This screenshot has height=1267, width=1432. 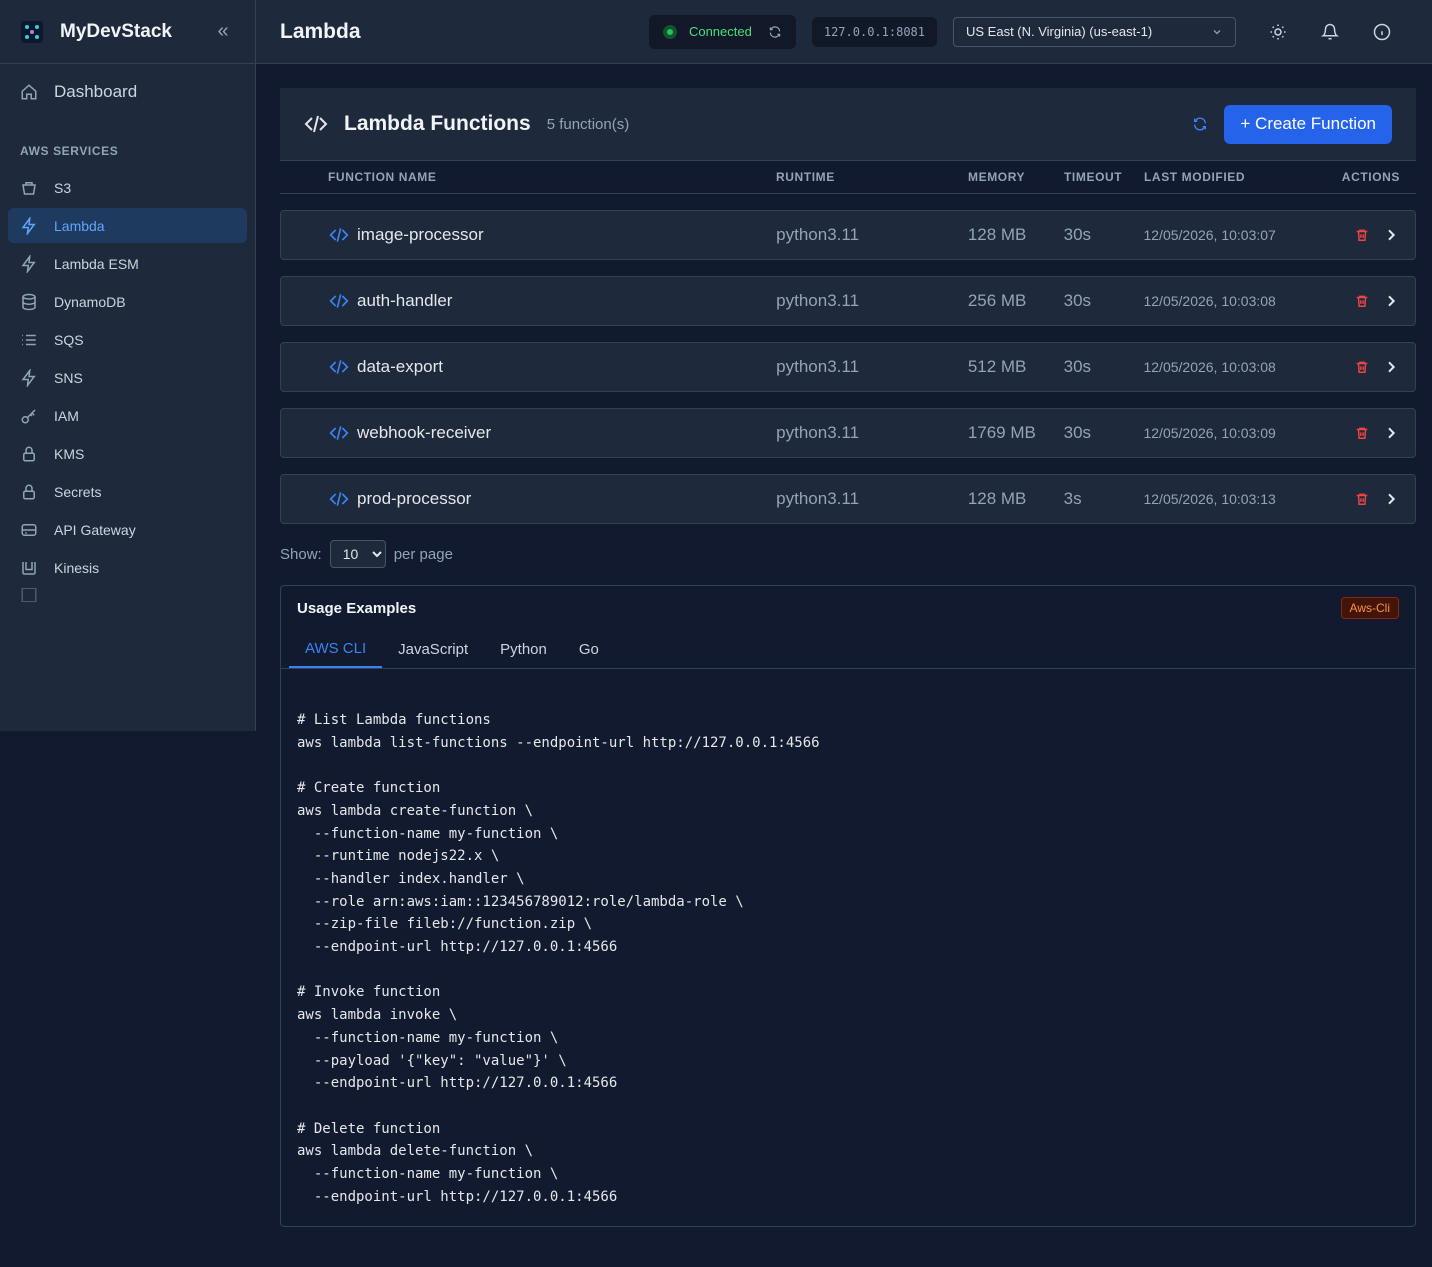 What do you see at coordinates (127, 567) in the screenshot?
I see `sidebar-item-kinesis: Kinesis` at bounding box center [127, 567].